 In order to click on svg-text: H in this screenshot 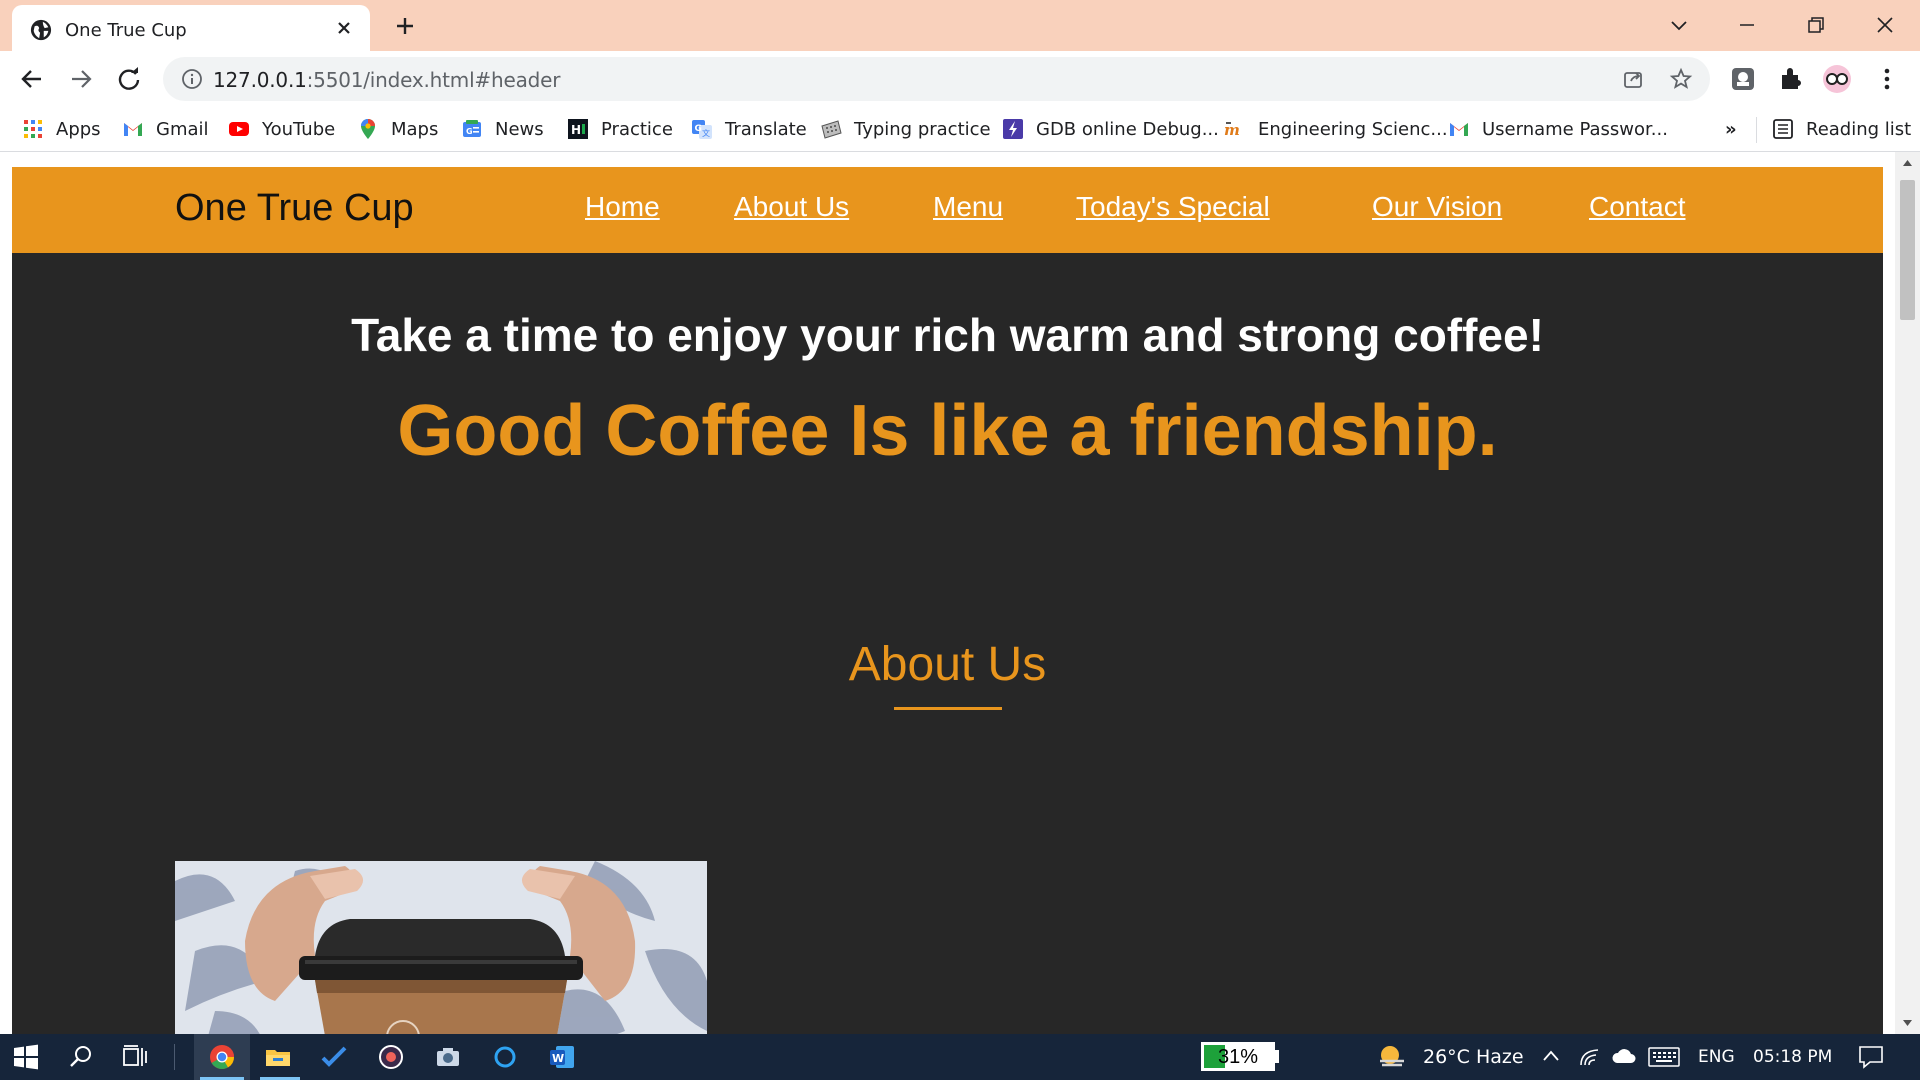, I will do `click(576, 130)`.